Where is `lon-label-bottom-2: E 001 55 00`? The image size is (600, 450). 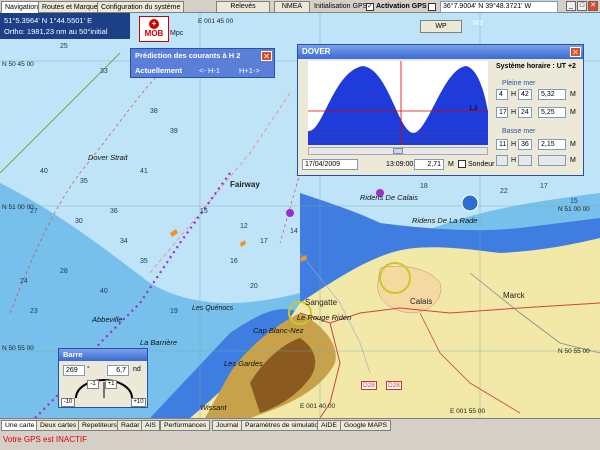 lon-label-bottom-2: E 001 55 00 is located at coordinates (468, 411).